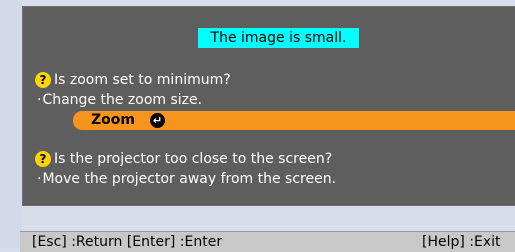  What do you see at coordinates (142, 80) in the screenshot?
I see `question-text: Is zoom set to minimum?` at bounding box center [142, 80].